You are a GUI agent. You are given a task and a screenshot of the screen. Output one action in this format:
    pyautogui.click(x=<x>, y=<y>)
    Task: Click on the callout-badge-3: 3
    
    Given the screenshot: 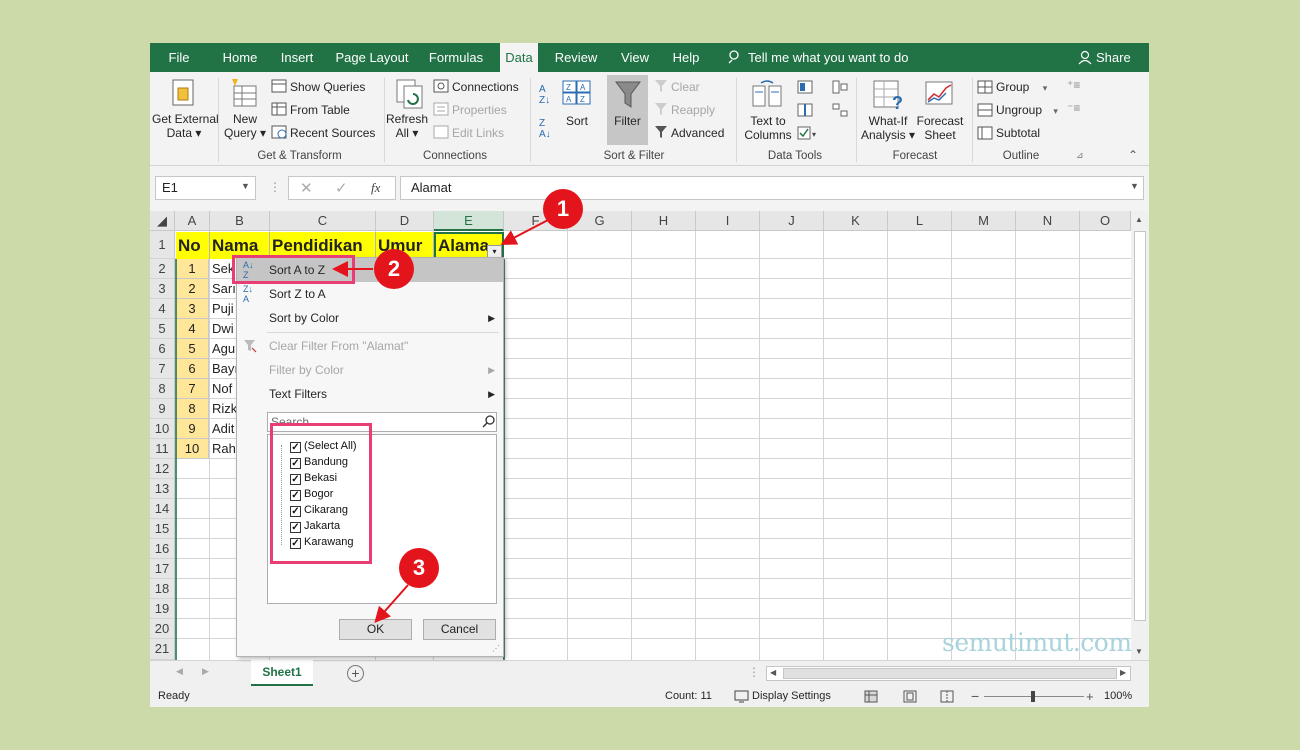 What is the action you would take?
    pyautogui.click(x=419, y=568)
    